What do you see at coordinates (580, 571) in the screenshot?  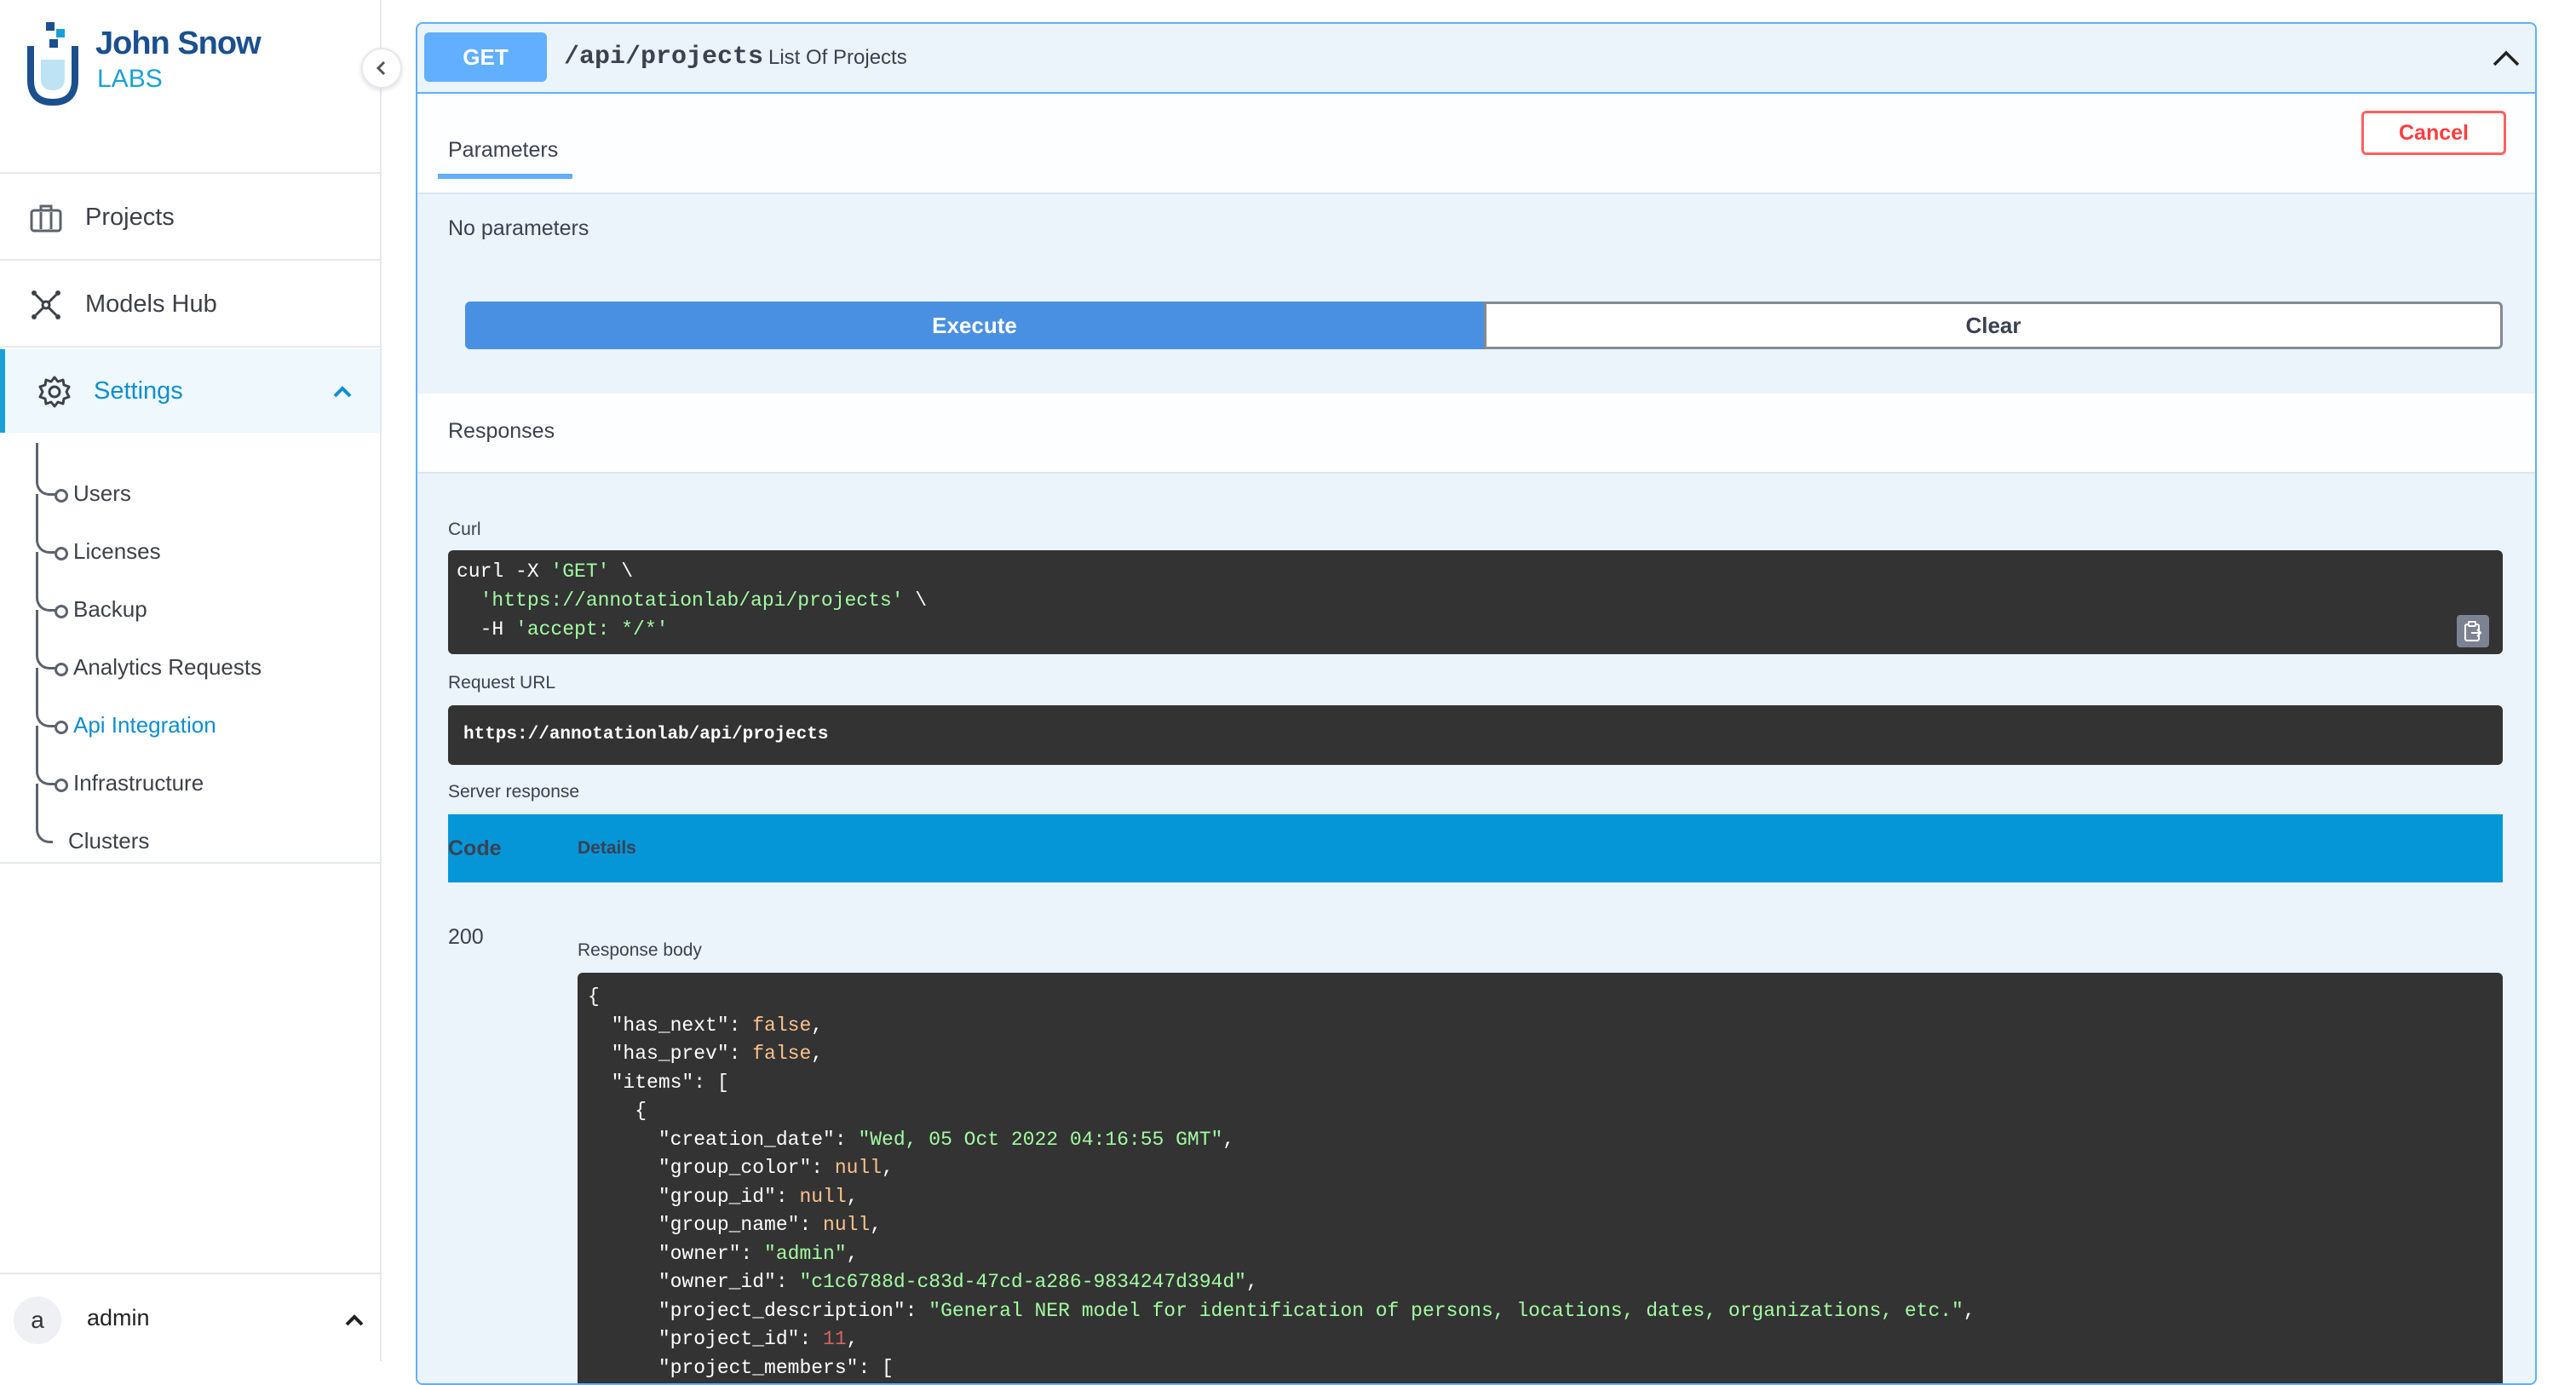 I see `curl-method: 'GET'` at bounding box center [580, 571].